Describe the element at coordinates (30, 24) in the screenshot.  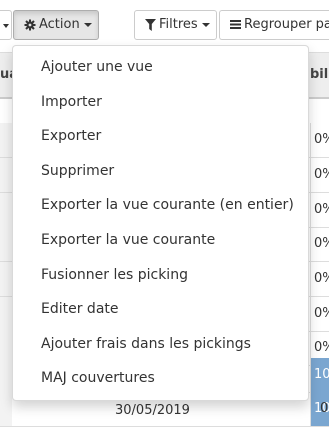
I see `gear-icon` at that location.